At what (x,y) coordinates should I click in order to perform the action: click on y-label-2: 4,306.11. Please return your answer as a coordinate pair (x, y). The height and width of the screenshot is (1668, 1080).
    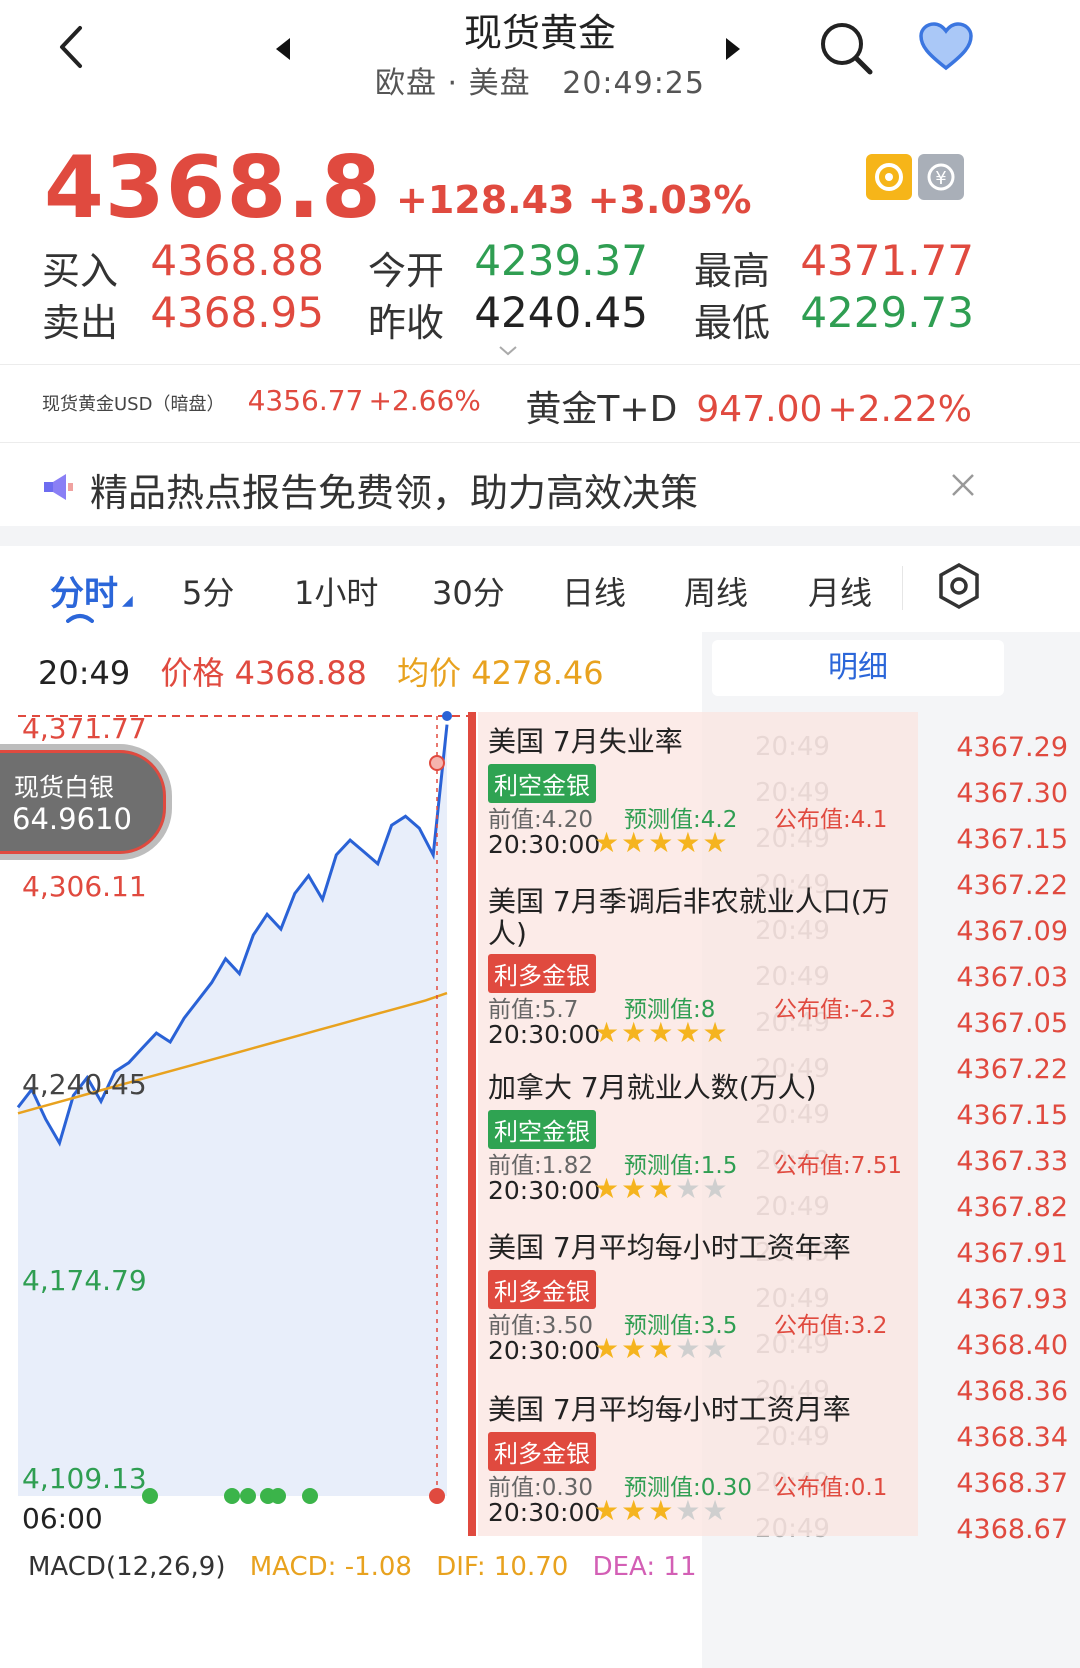
    Looking at the image, I should click on (84, 886).